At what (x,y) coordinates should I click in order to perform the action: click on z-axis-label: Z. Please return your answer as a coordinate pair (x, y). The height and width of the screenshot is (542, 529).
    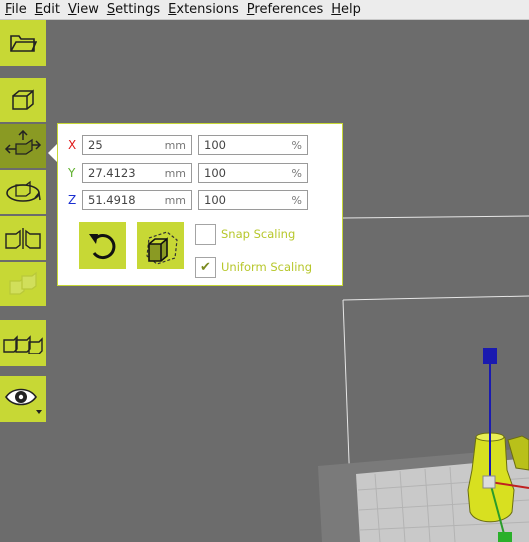
    Looking at the image, I should click on (72, 200).